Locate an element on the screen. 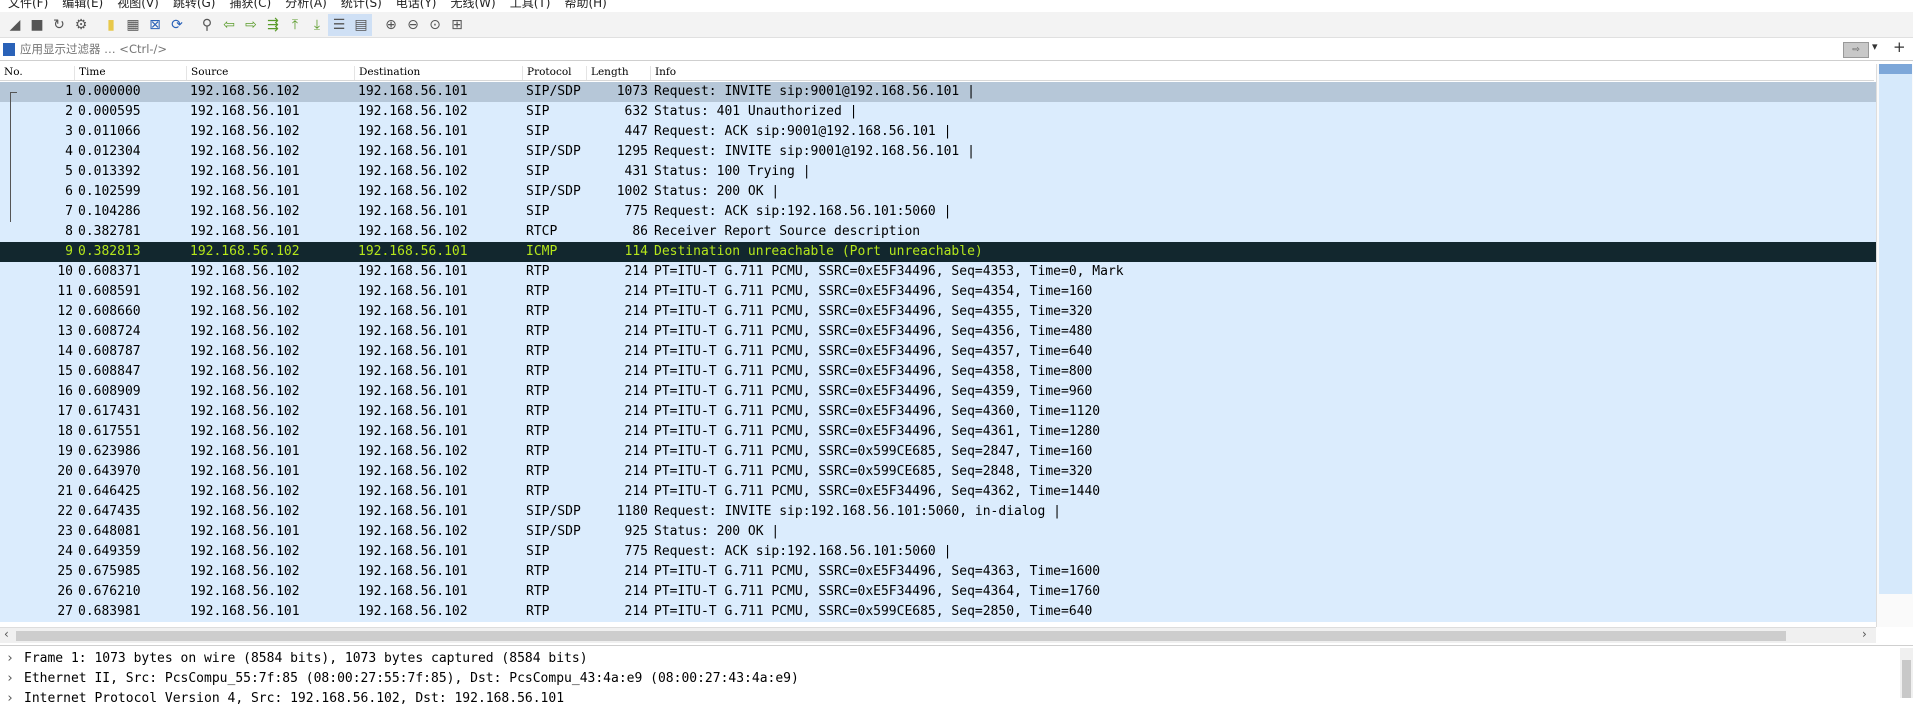 The width and height of the screenshot is (1913, 709). column-header-info: Info is located at coordinates (1262, 73).